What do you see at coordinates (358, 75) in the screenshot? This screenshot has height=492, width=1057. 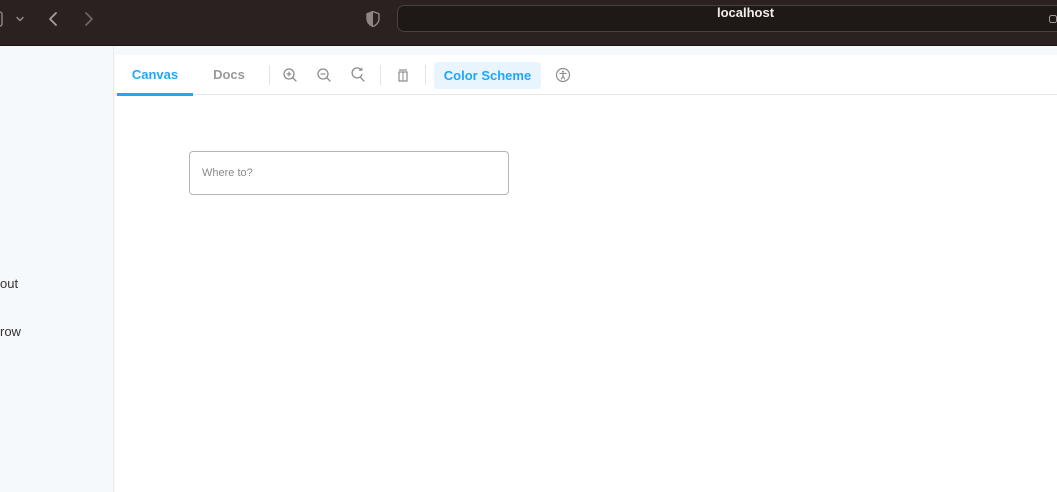 I see `reset-zoom-icon` at bounding box center [358, 75].